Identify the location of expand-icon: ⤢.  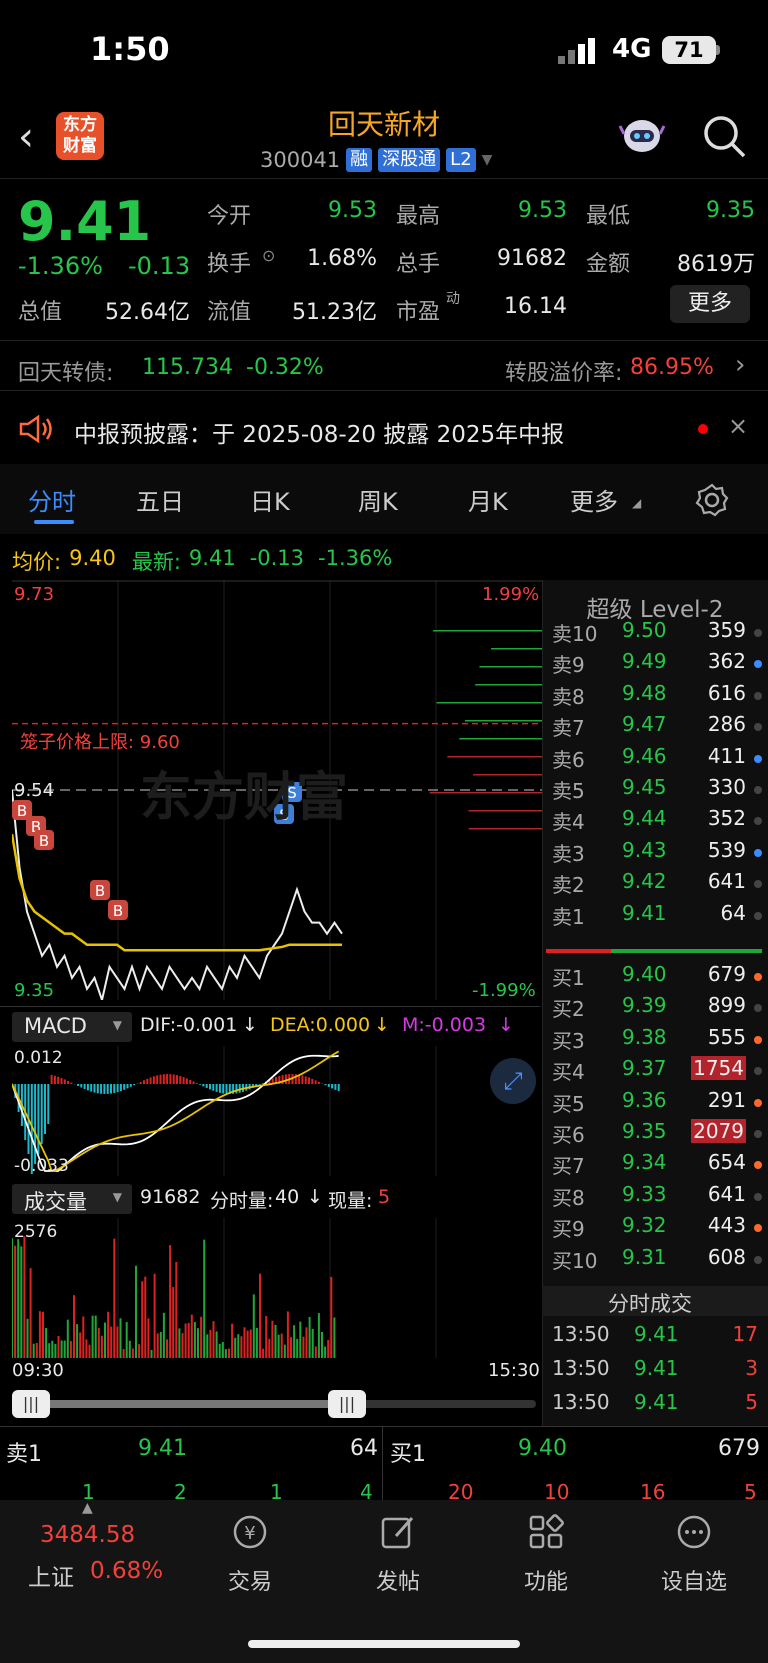
(513, 1081).